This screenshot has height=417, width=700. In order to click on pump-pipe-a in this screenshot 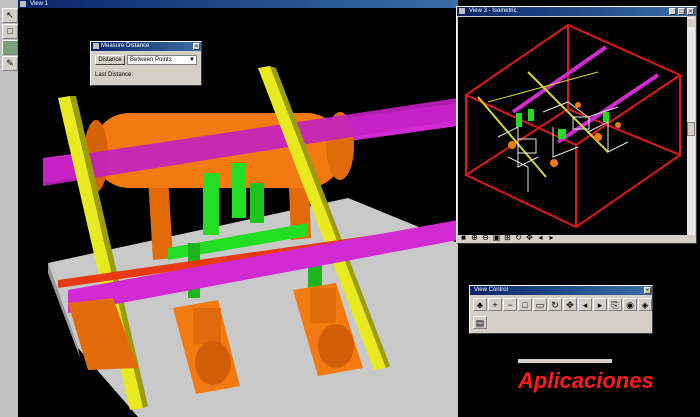, I will do `click(211, 204)`.